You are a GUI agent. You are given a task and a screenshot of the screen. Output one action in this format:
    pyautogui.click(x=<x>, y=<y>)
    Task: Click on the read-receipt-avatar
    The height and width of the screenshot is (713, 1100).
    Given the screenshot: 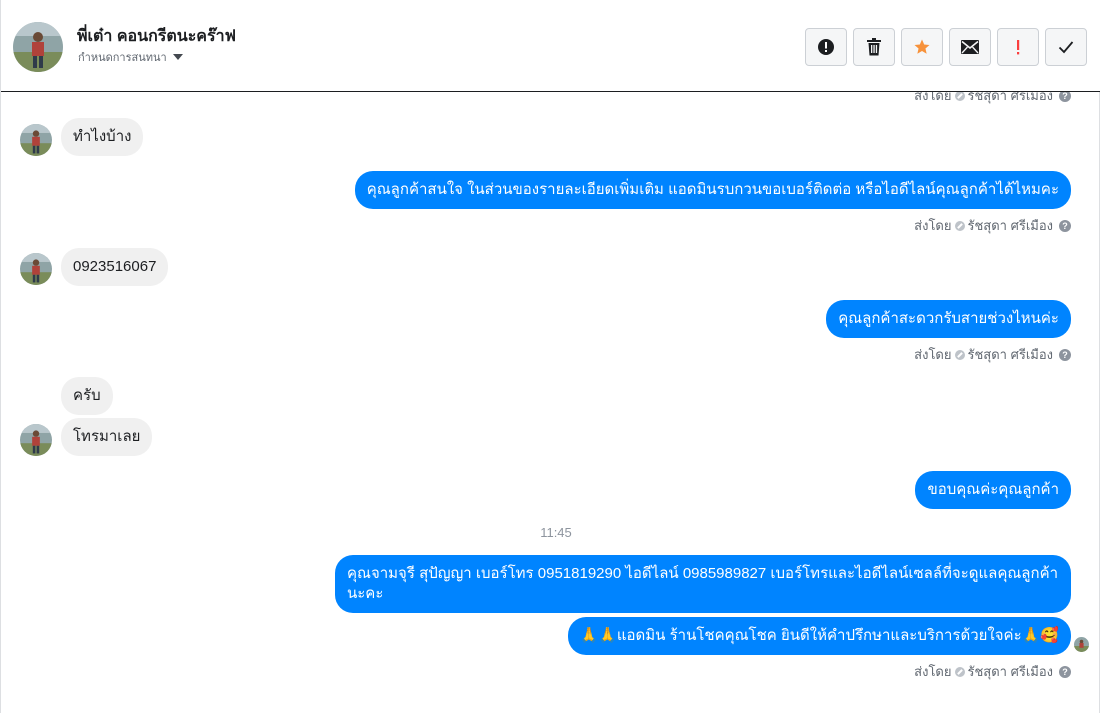 What is the action you would take?
    pyautogui.click(x=1081, y=644)
    